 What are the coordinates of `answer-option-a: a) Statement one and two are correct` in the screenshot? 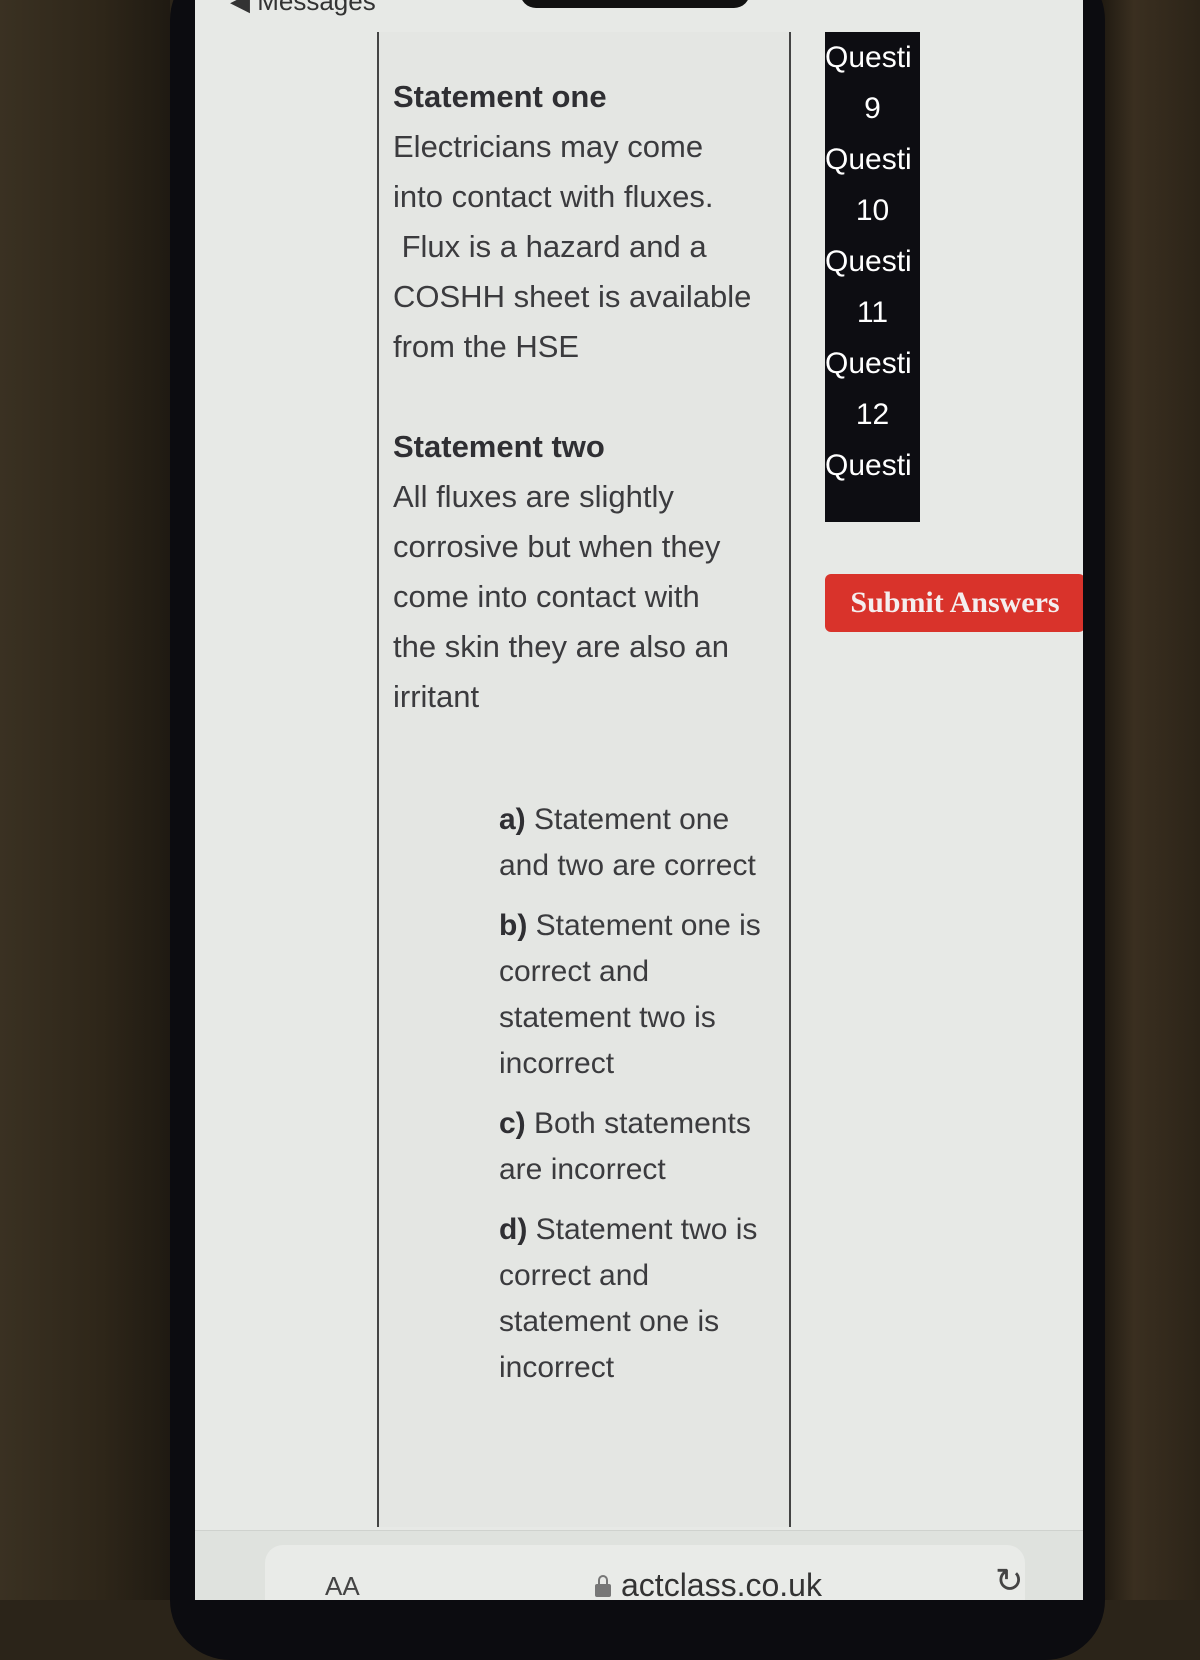 It's located at (641, 843).